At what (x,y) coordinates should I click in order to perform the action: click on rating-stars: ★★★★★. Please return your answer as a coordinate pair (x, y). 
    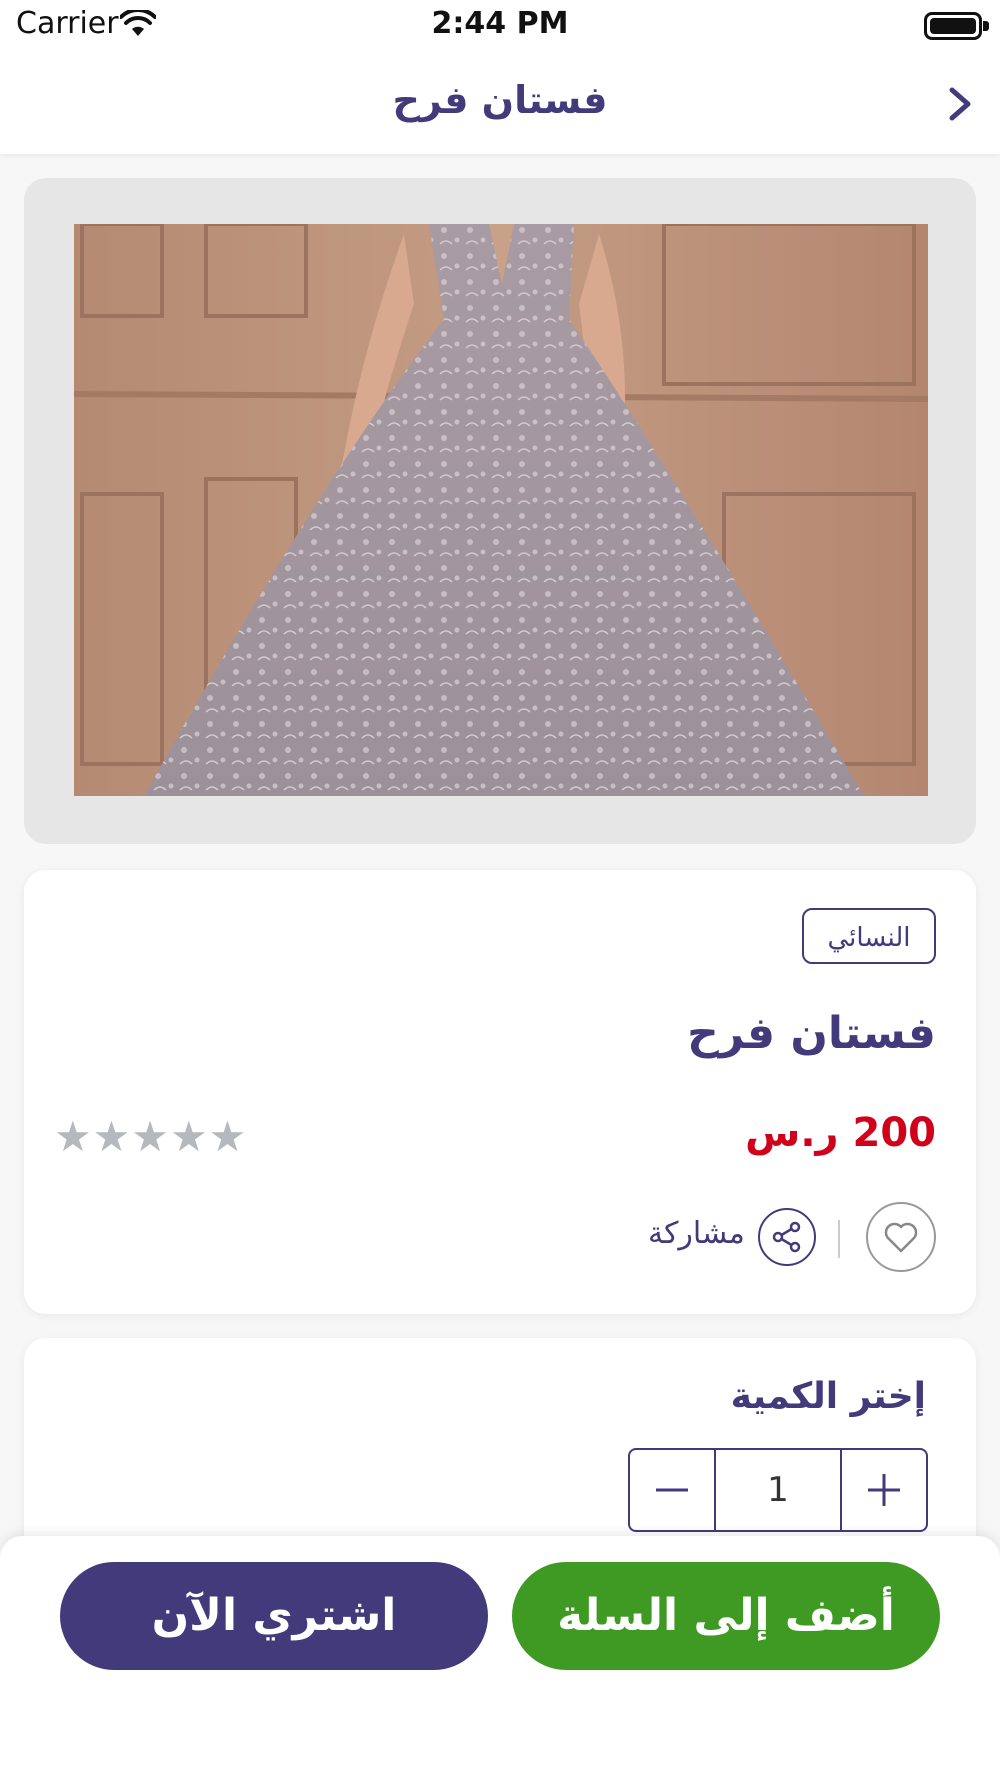
    Looking at the image, I should click on (151, 1136).